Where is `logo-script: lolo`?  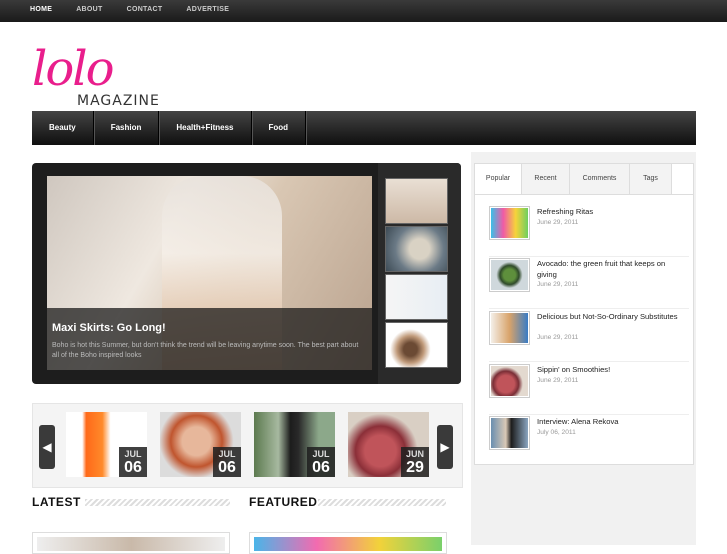 logo-script: lolo is located at coordinates (73, 69).